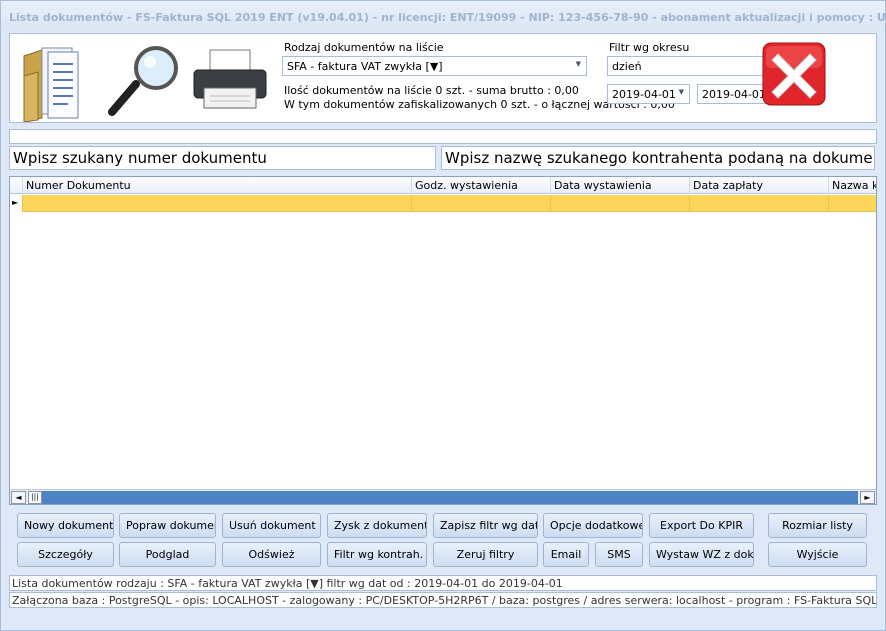 This screenshot has height=631, width=886. Describe the element at coordinates (619, 185) in the screenshot. I see `column-header: Data wystawienia` at that location.